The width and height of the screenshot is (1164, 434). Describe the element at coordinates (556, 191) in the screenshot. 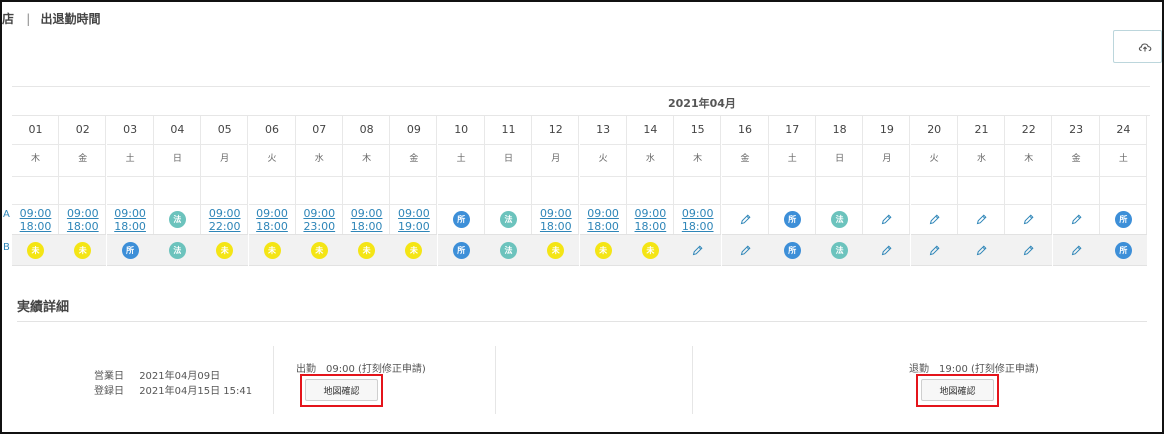

I see `day-column: 12 月 09:00 18:00 未` at that location.